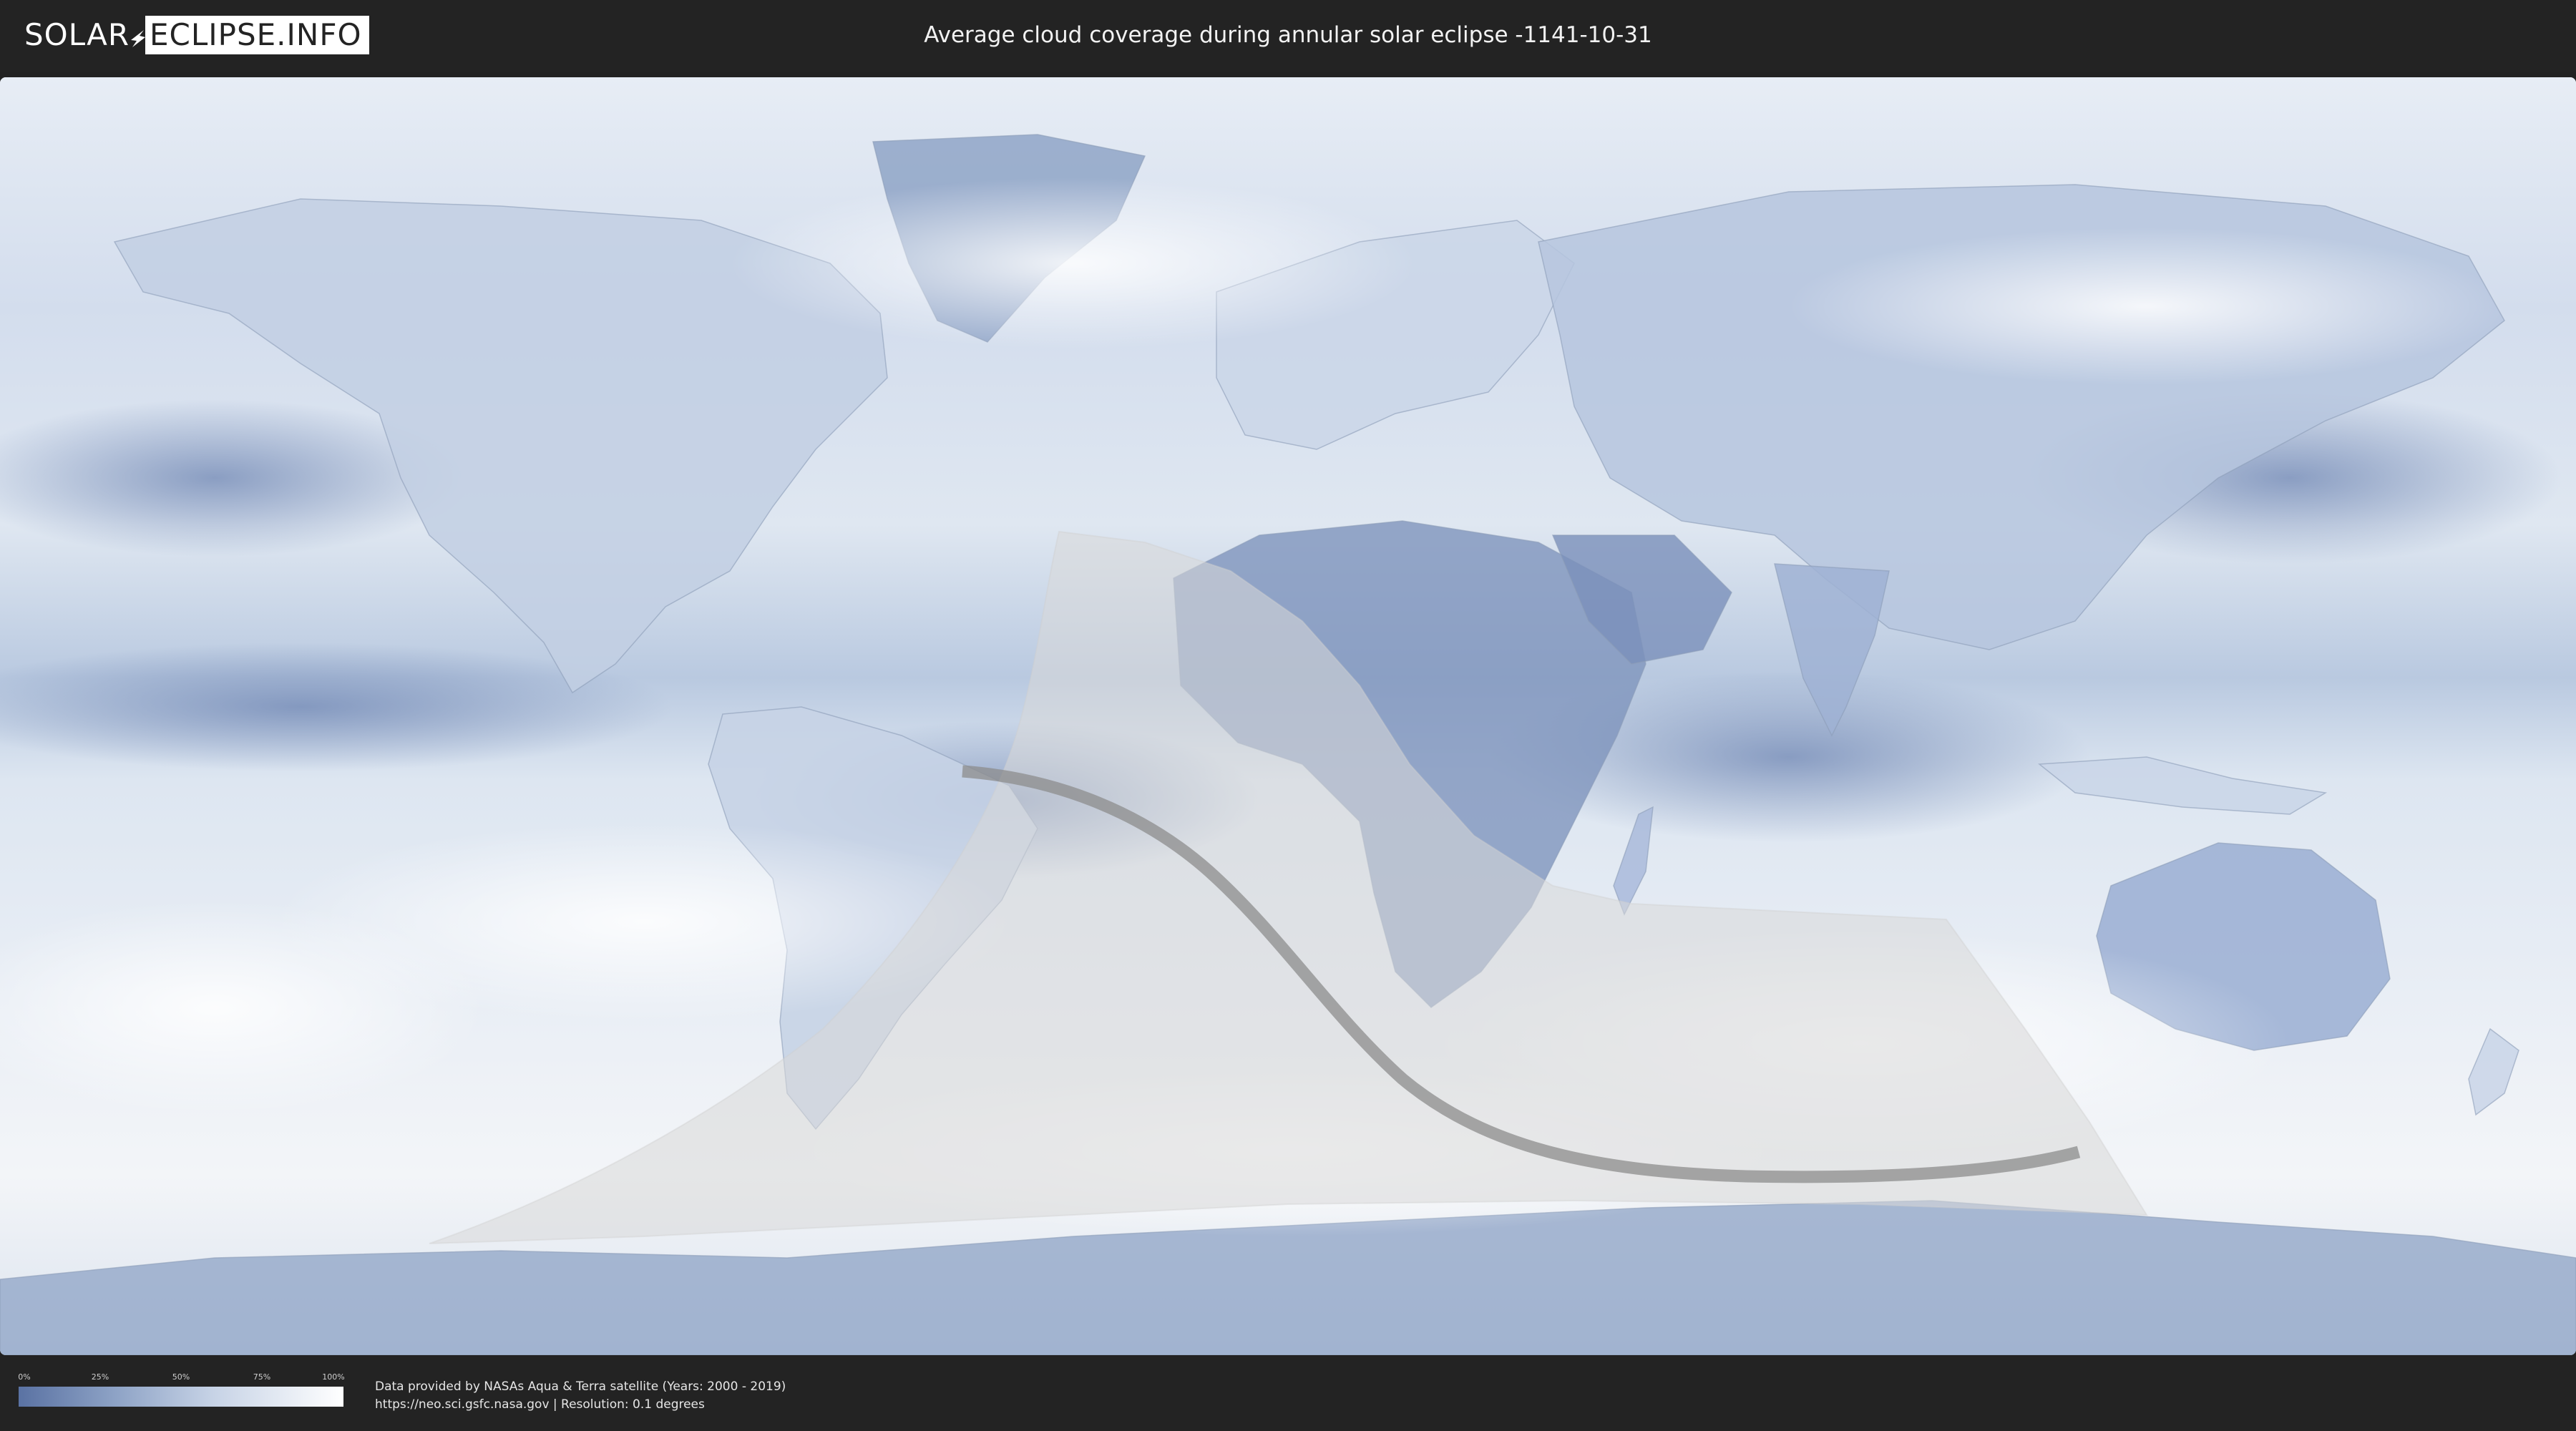 The image size is (2576, 1431). Describe the element at coordinates (181, 1397) in the screenshot. I see `legend-color-scale` at that location.